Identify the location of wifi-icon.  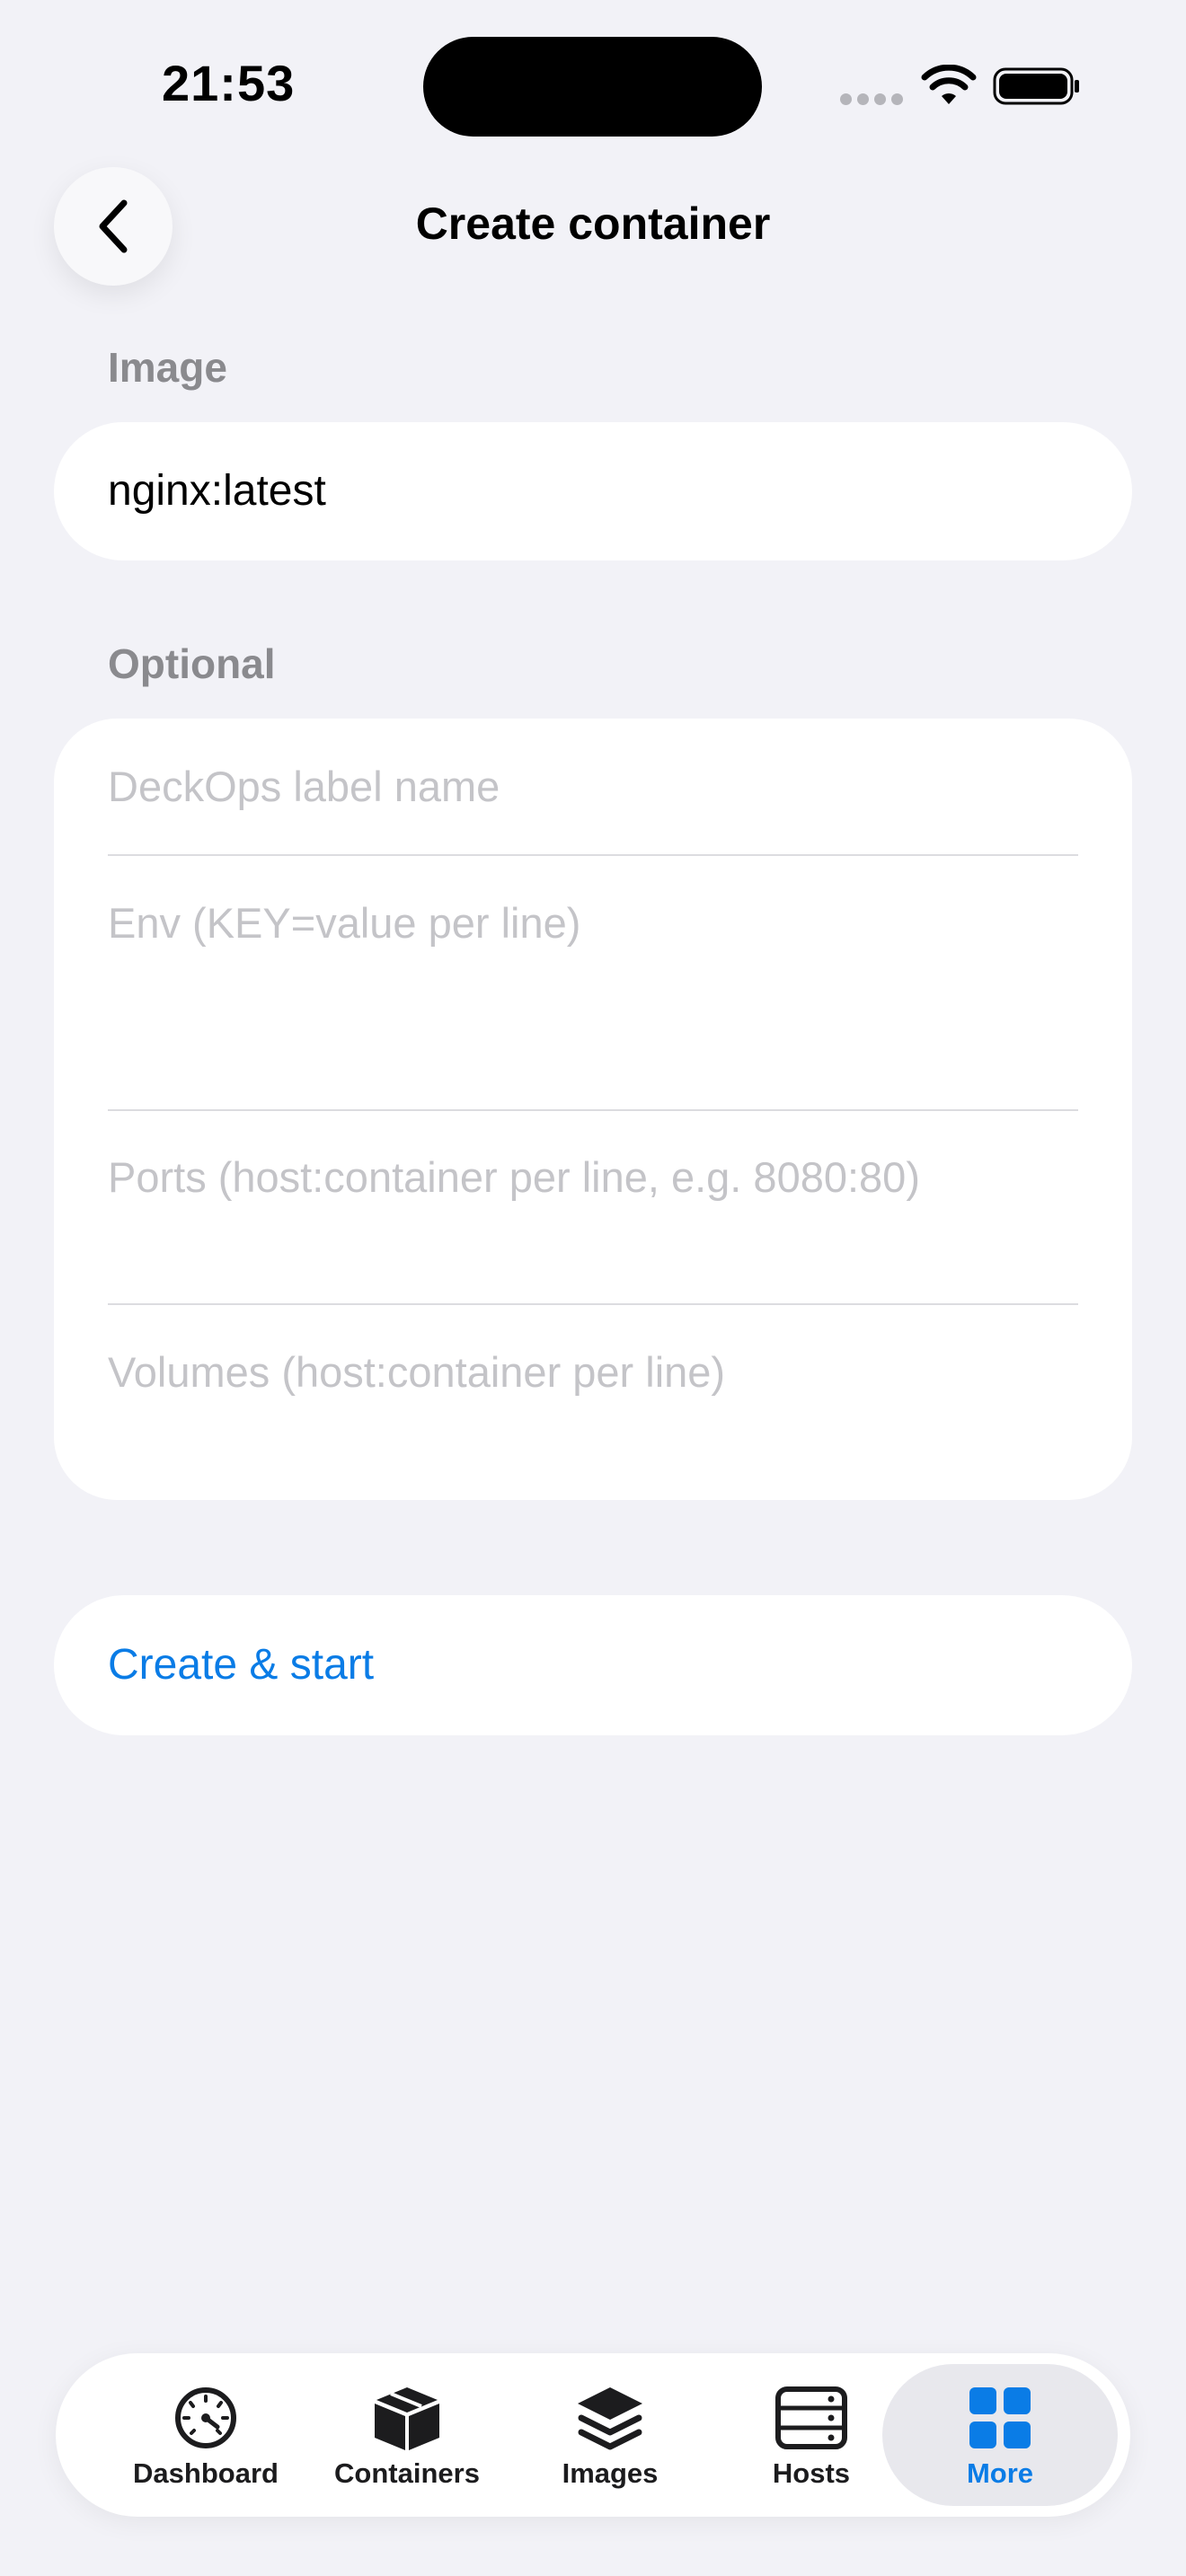
(949, 84).